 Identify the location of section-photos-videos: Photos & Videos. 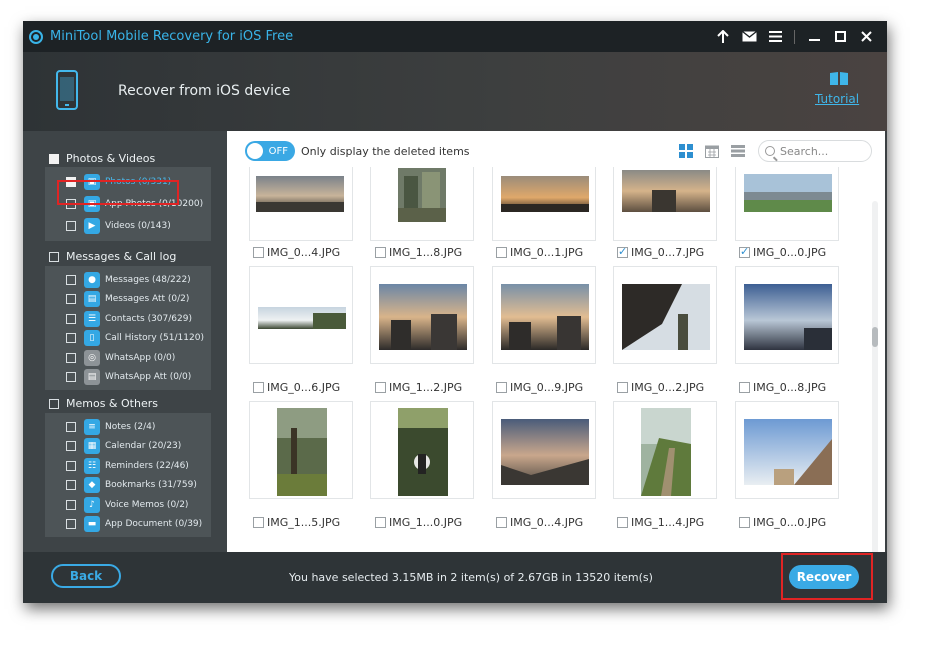
(102, 158).